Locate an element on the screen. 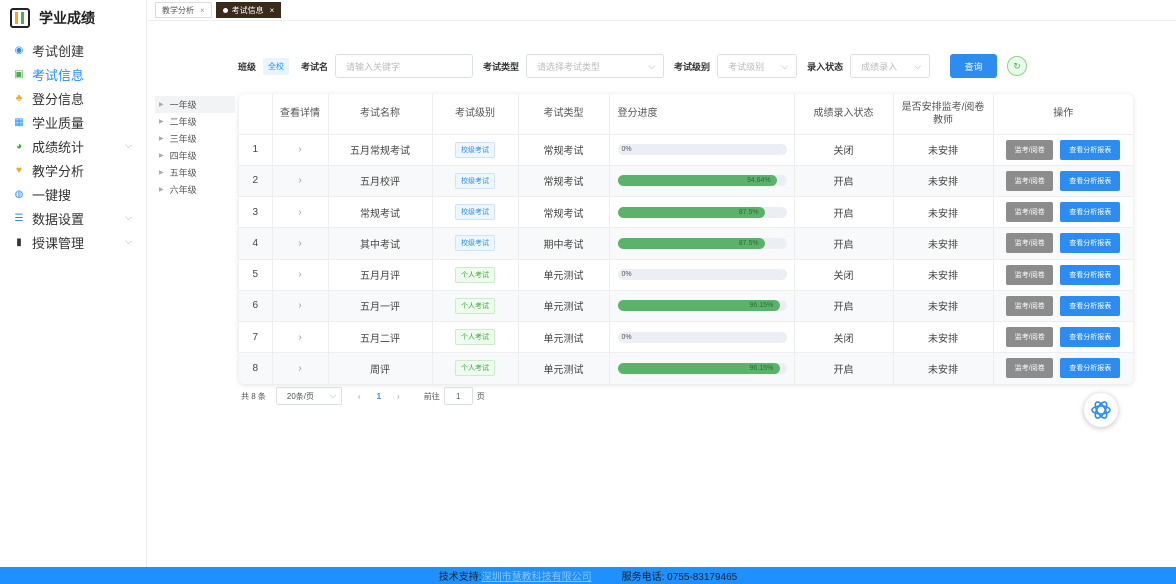 Image resolution: width=1176 pixels, height=584 pixels. progress-label: 0% is located at coordinates (626, 275).